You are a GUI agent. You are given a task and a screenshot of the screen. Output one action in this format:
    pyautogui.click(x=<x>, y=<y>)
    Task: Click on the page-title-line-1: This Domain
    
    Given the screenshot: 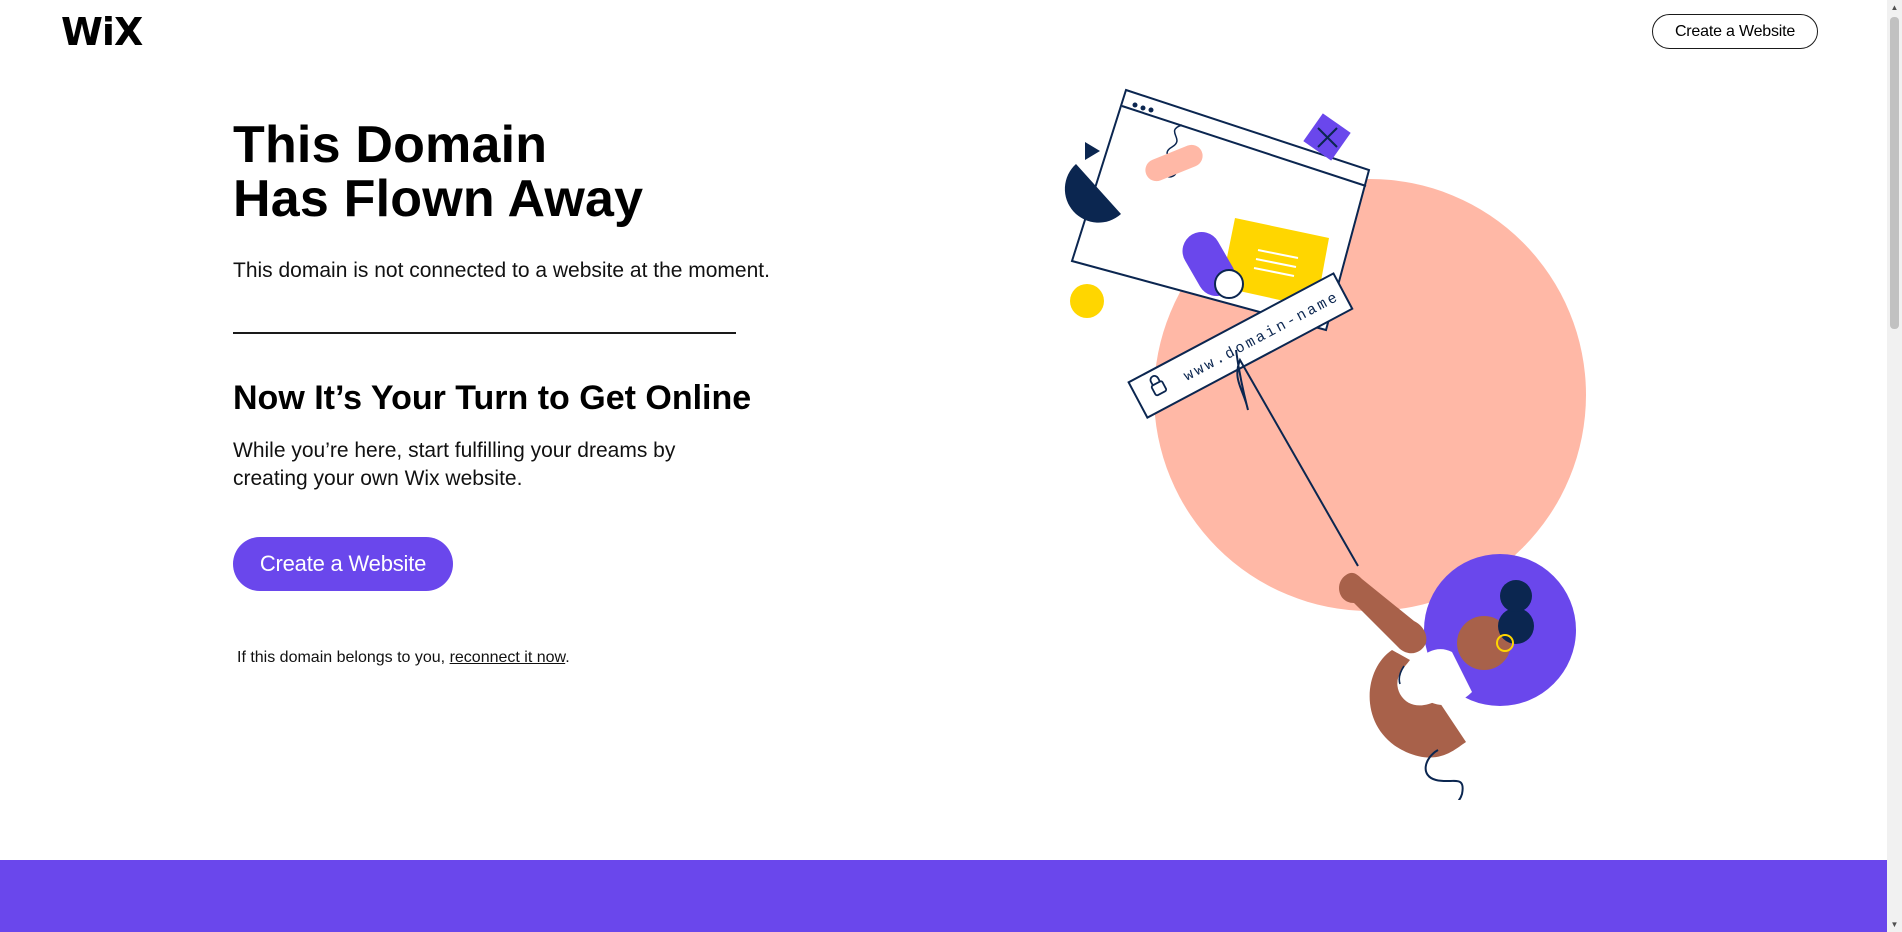 What is the action you would take?
    pyautogui.click(x=390, y=145)
    